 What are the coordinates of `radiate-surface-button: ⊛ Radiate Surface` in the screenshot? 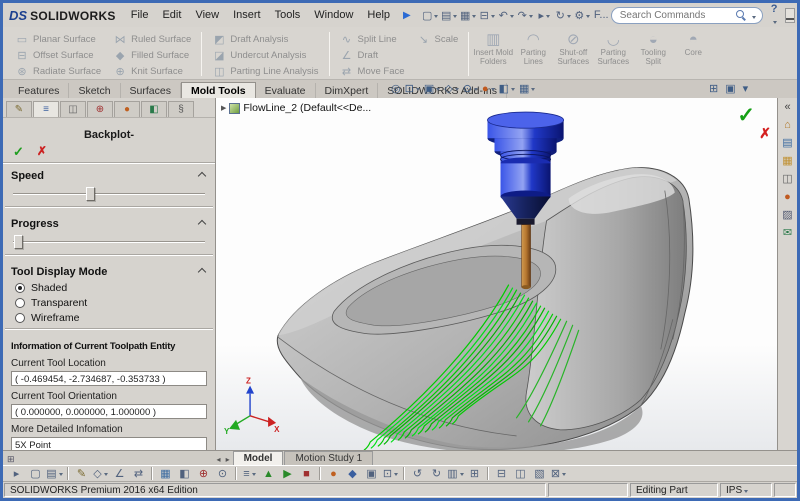 It's located at (58, 71).